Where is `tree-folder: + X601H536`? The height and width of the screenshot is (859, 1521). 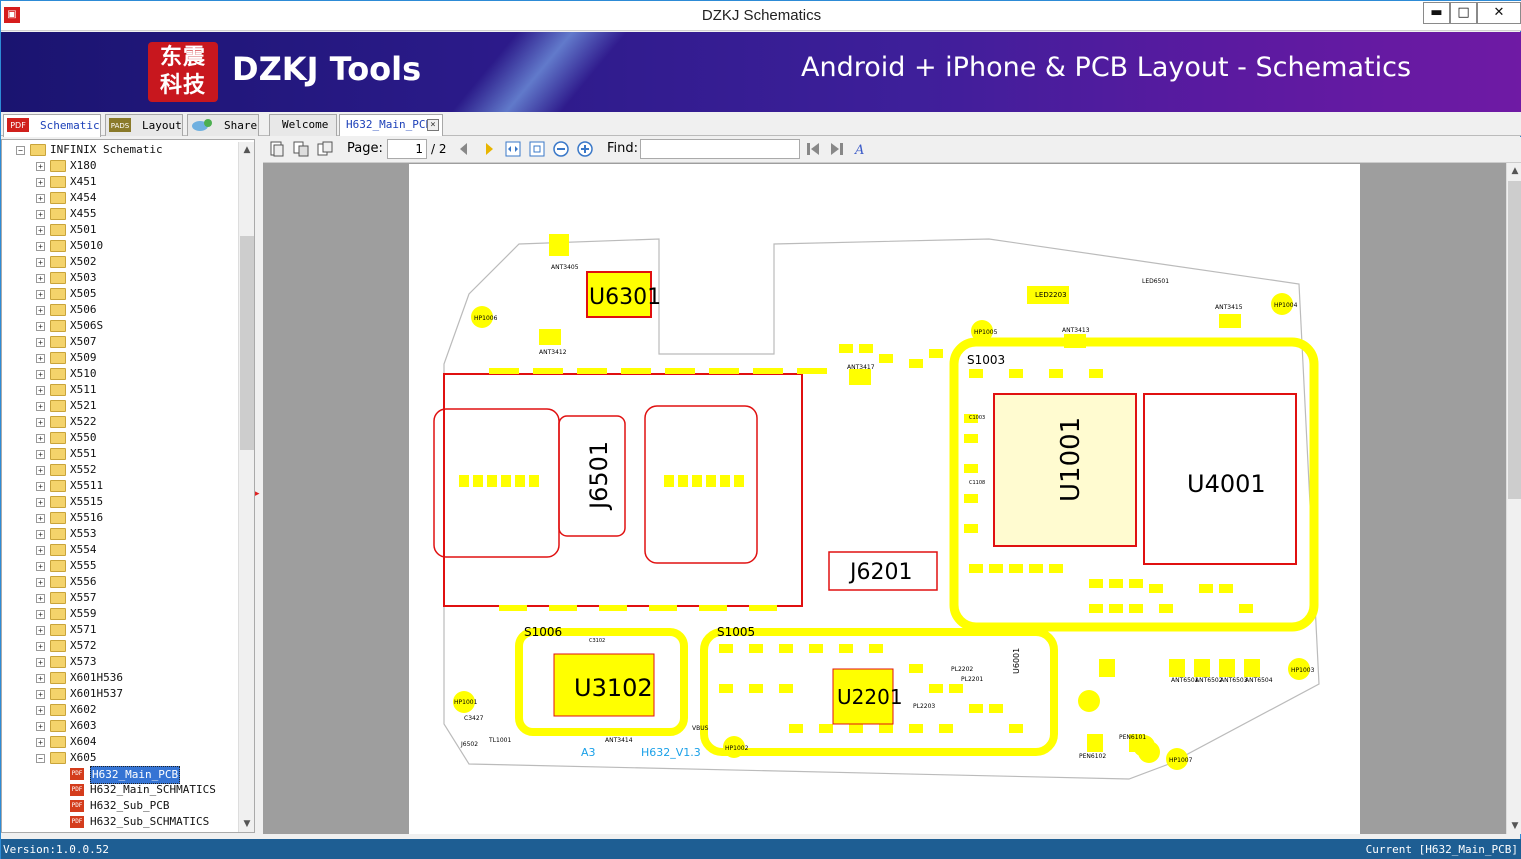 tree-folder: + X601H536 is located at coordinates (136, 678).